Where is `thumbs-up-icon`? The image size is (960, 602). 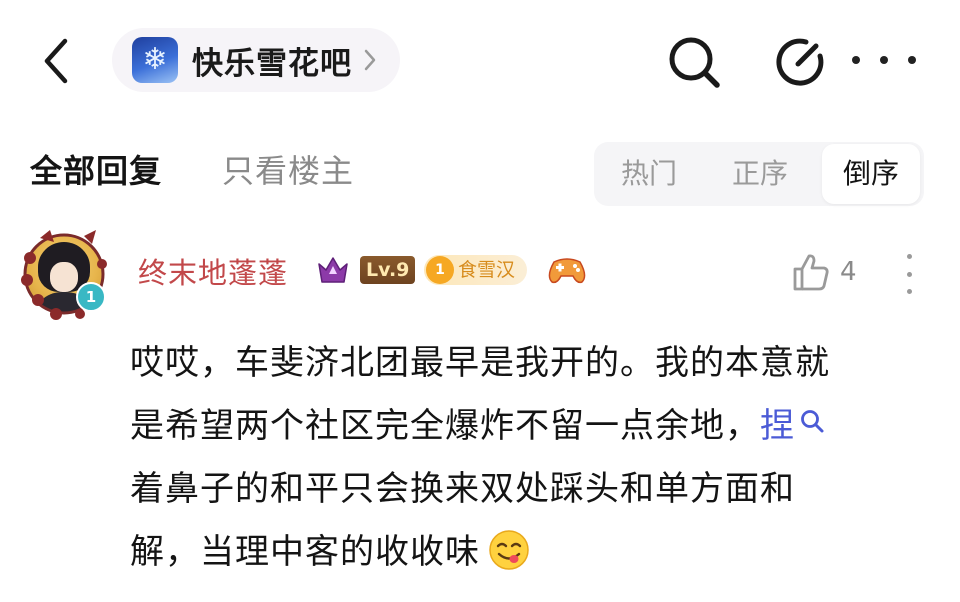 thumbs-up-icon is located at coordinates (811, 272).